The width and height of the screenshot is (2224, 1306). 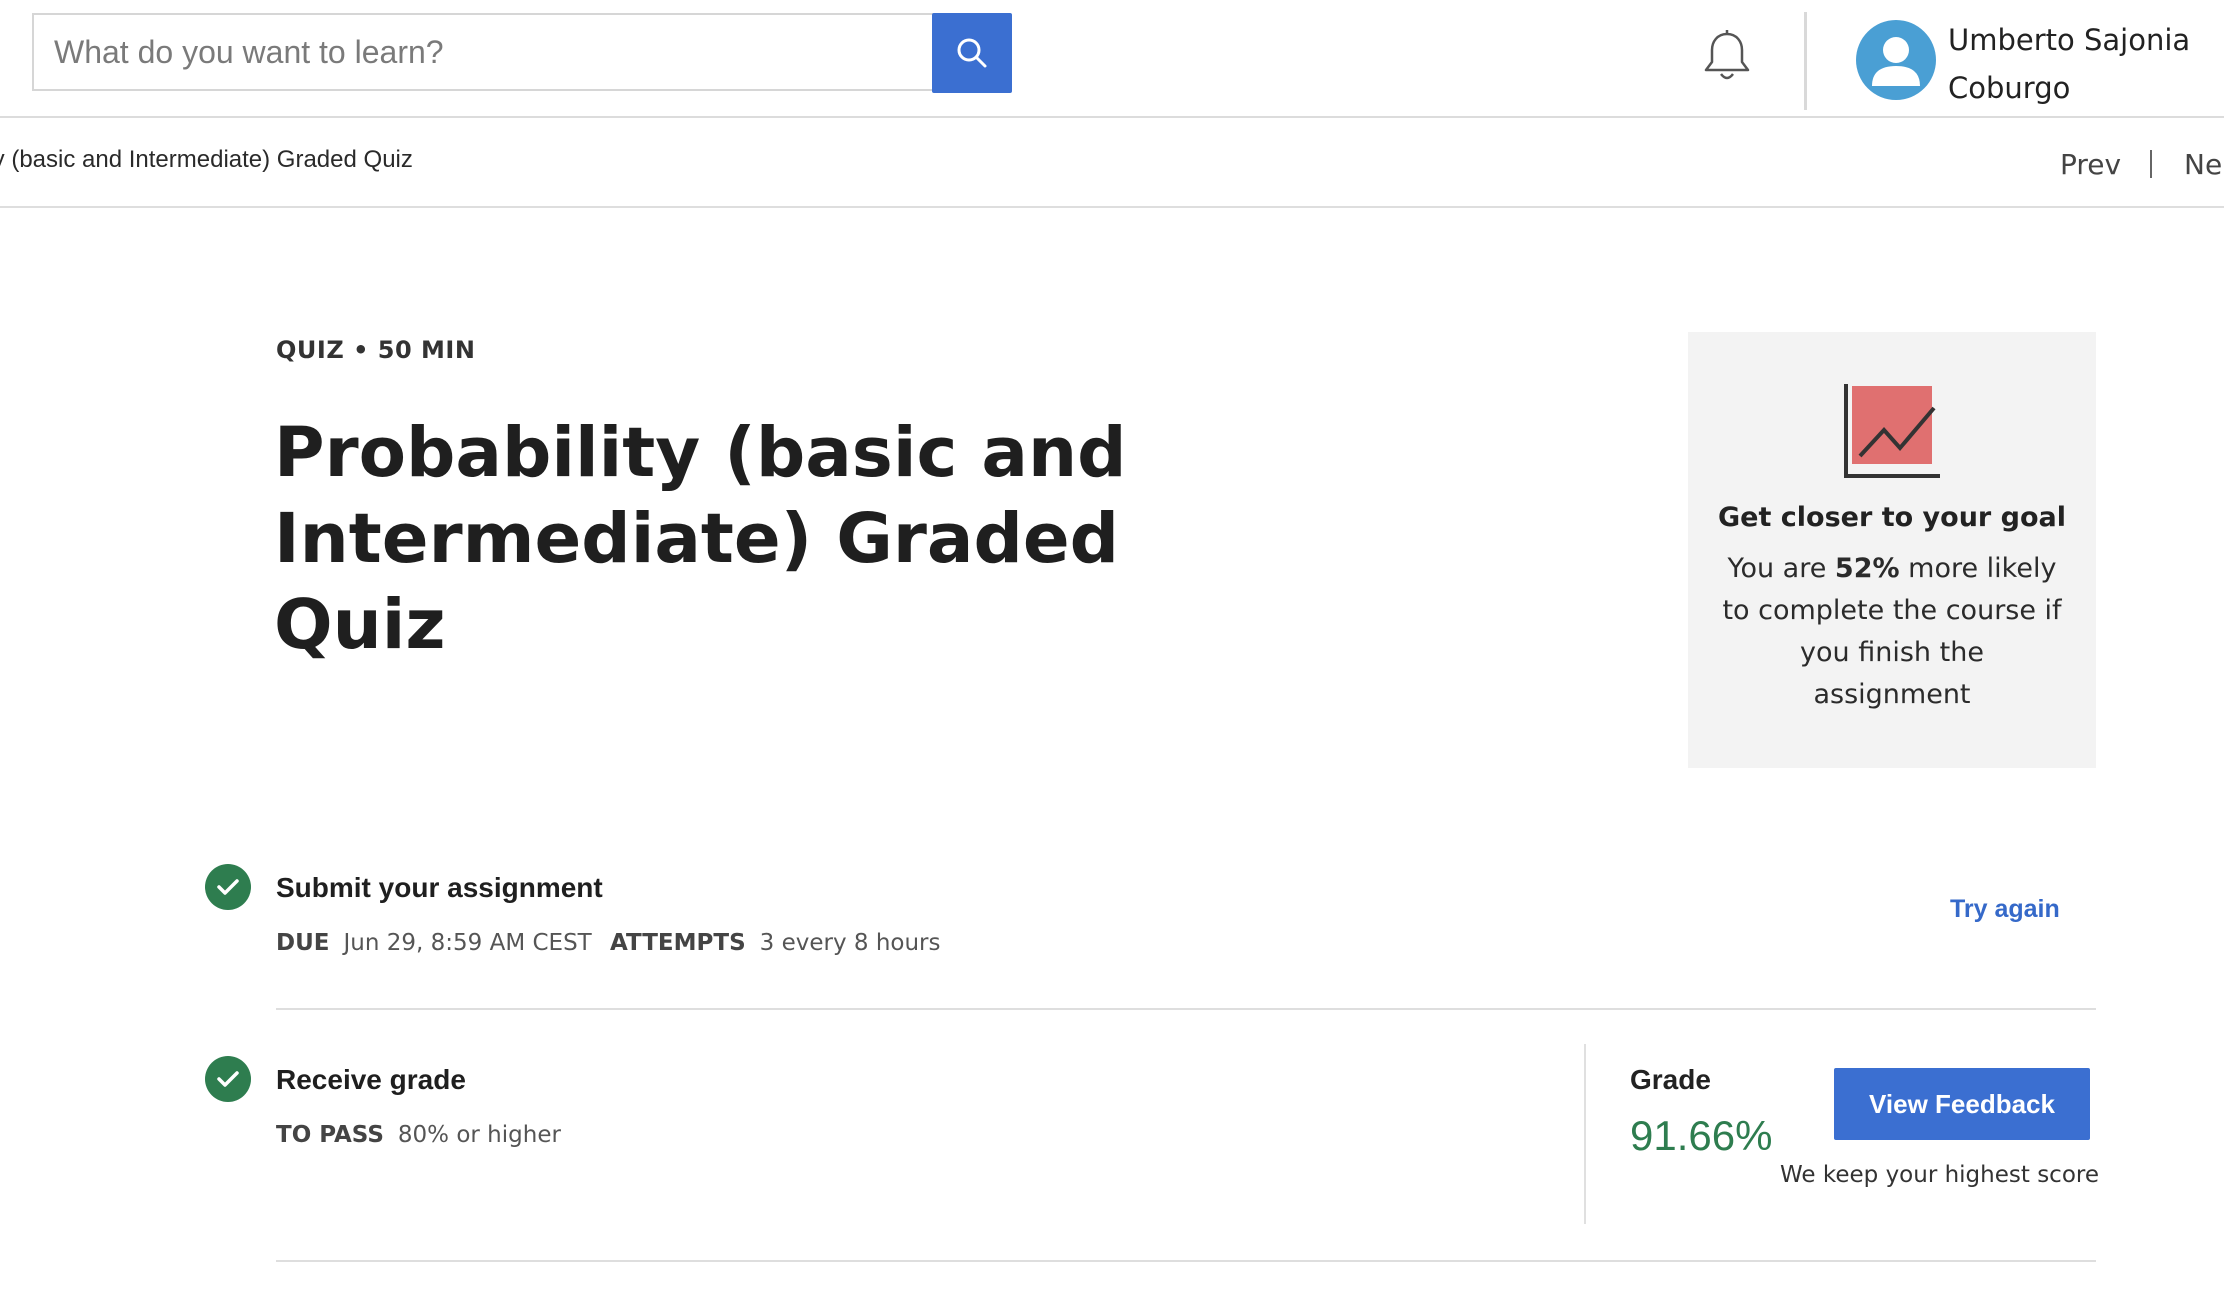 I want to click on search-box, so click(x=483, y=52).